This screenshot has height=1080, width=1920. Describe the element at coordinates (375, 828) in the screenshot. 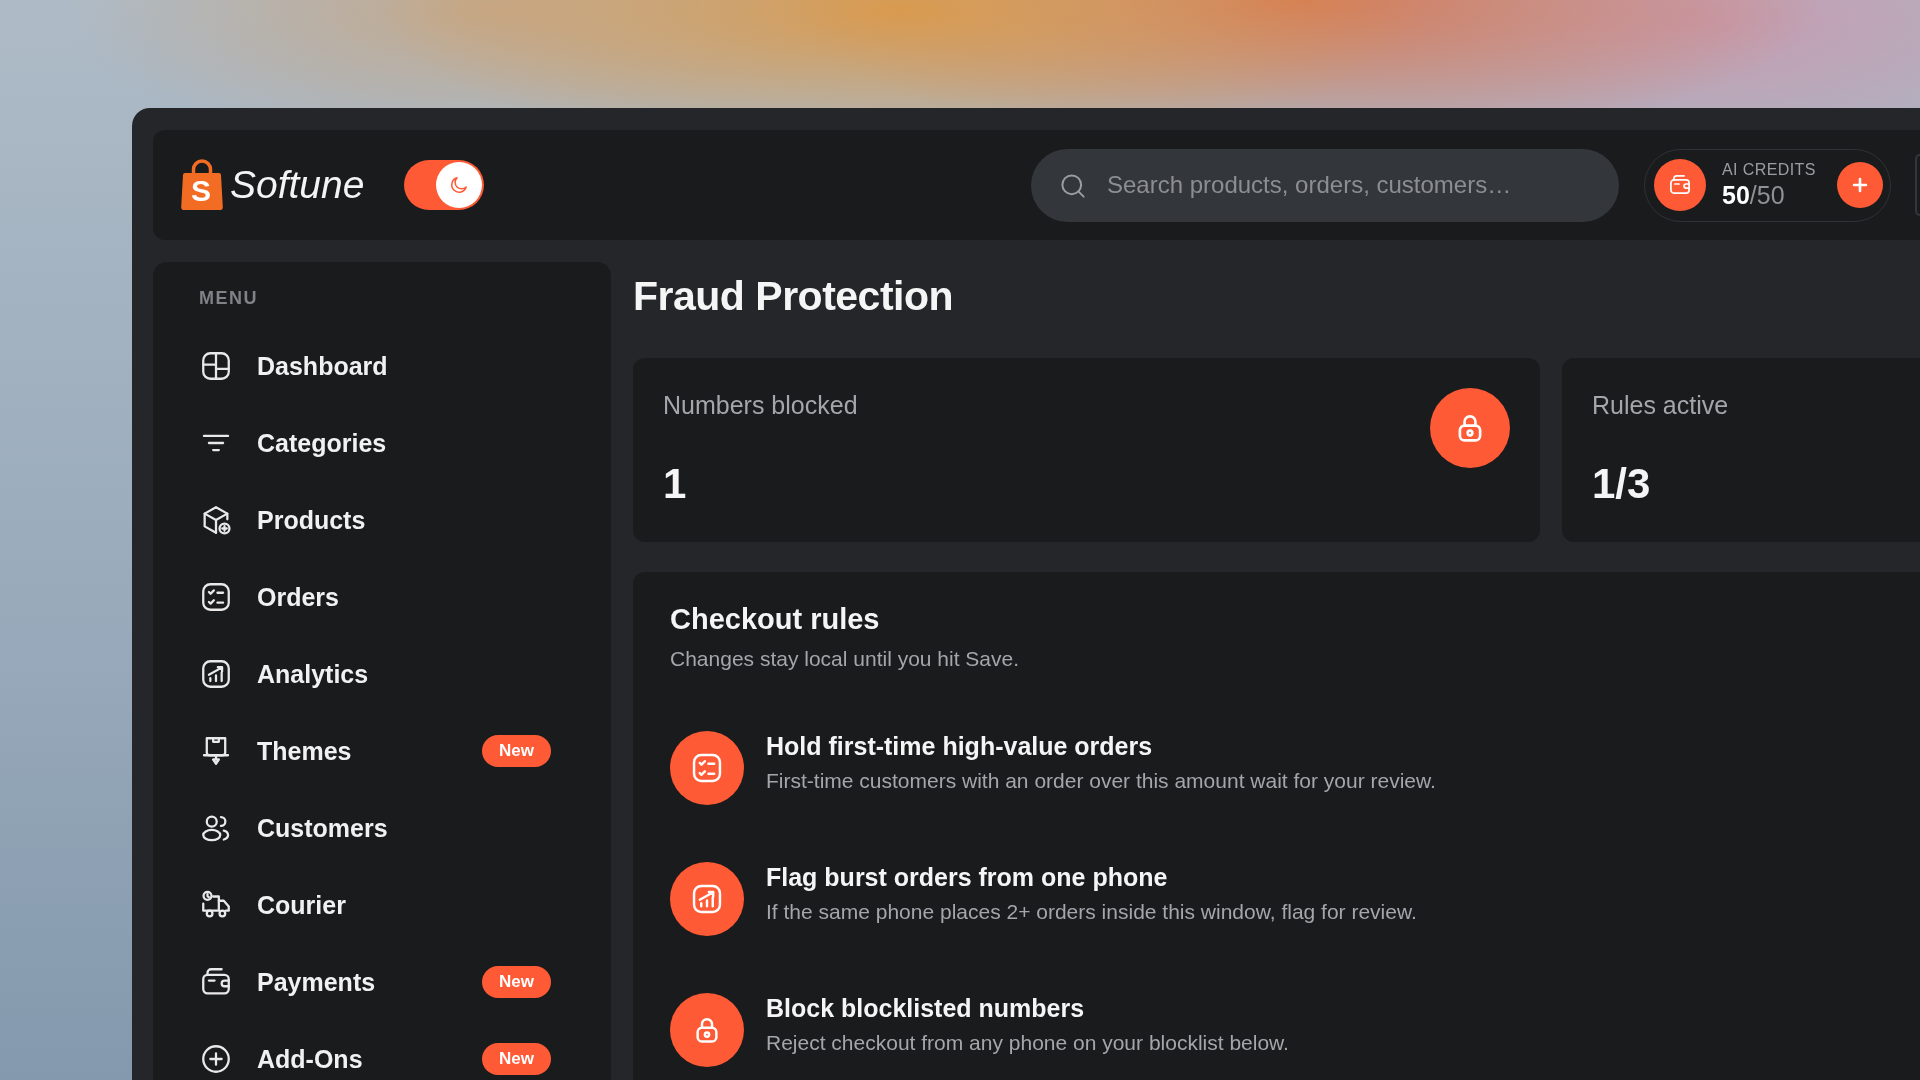

I see `nav-item: Customers` at that location.